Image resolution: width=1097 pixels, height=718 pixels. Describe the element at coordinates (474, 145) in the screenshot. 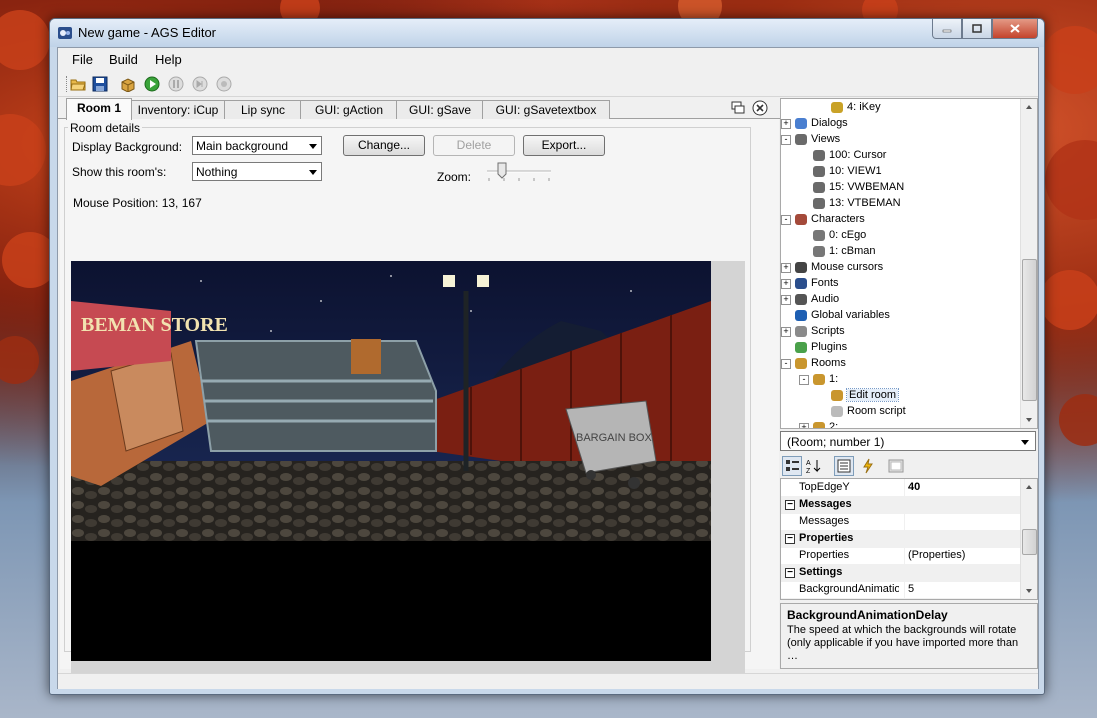

I see `delete-button: Delete` at that location.